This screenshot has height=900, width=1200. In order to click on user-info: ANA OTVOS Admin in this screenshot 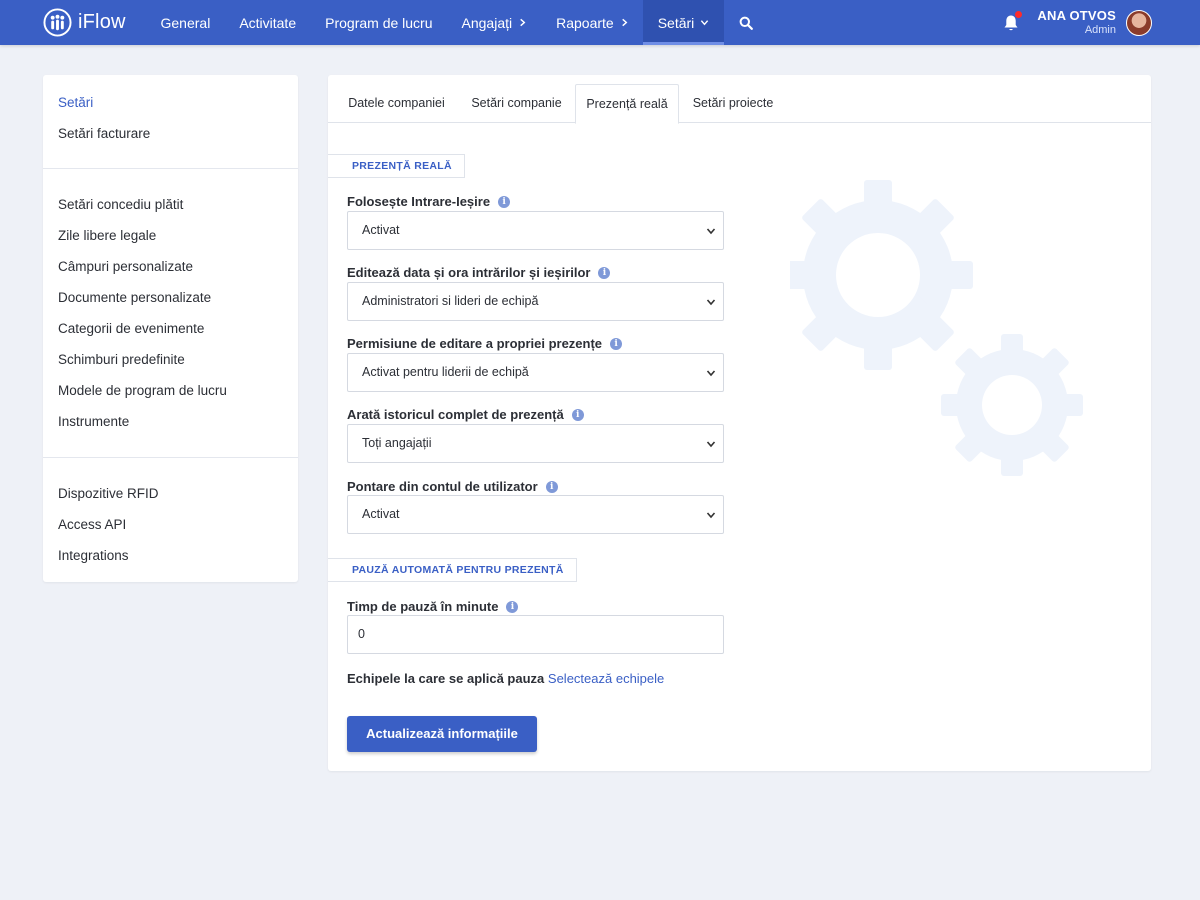, I will do `click(1076, 22)`.